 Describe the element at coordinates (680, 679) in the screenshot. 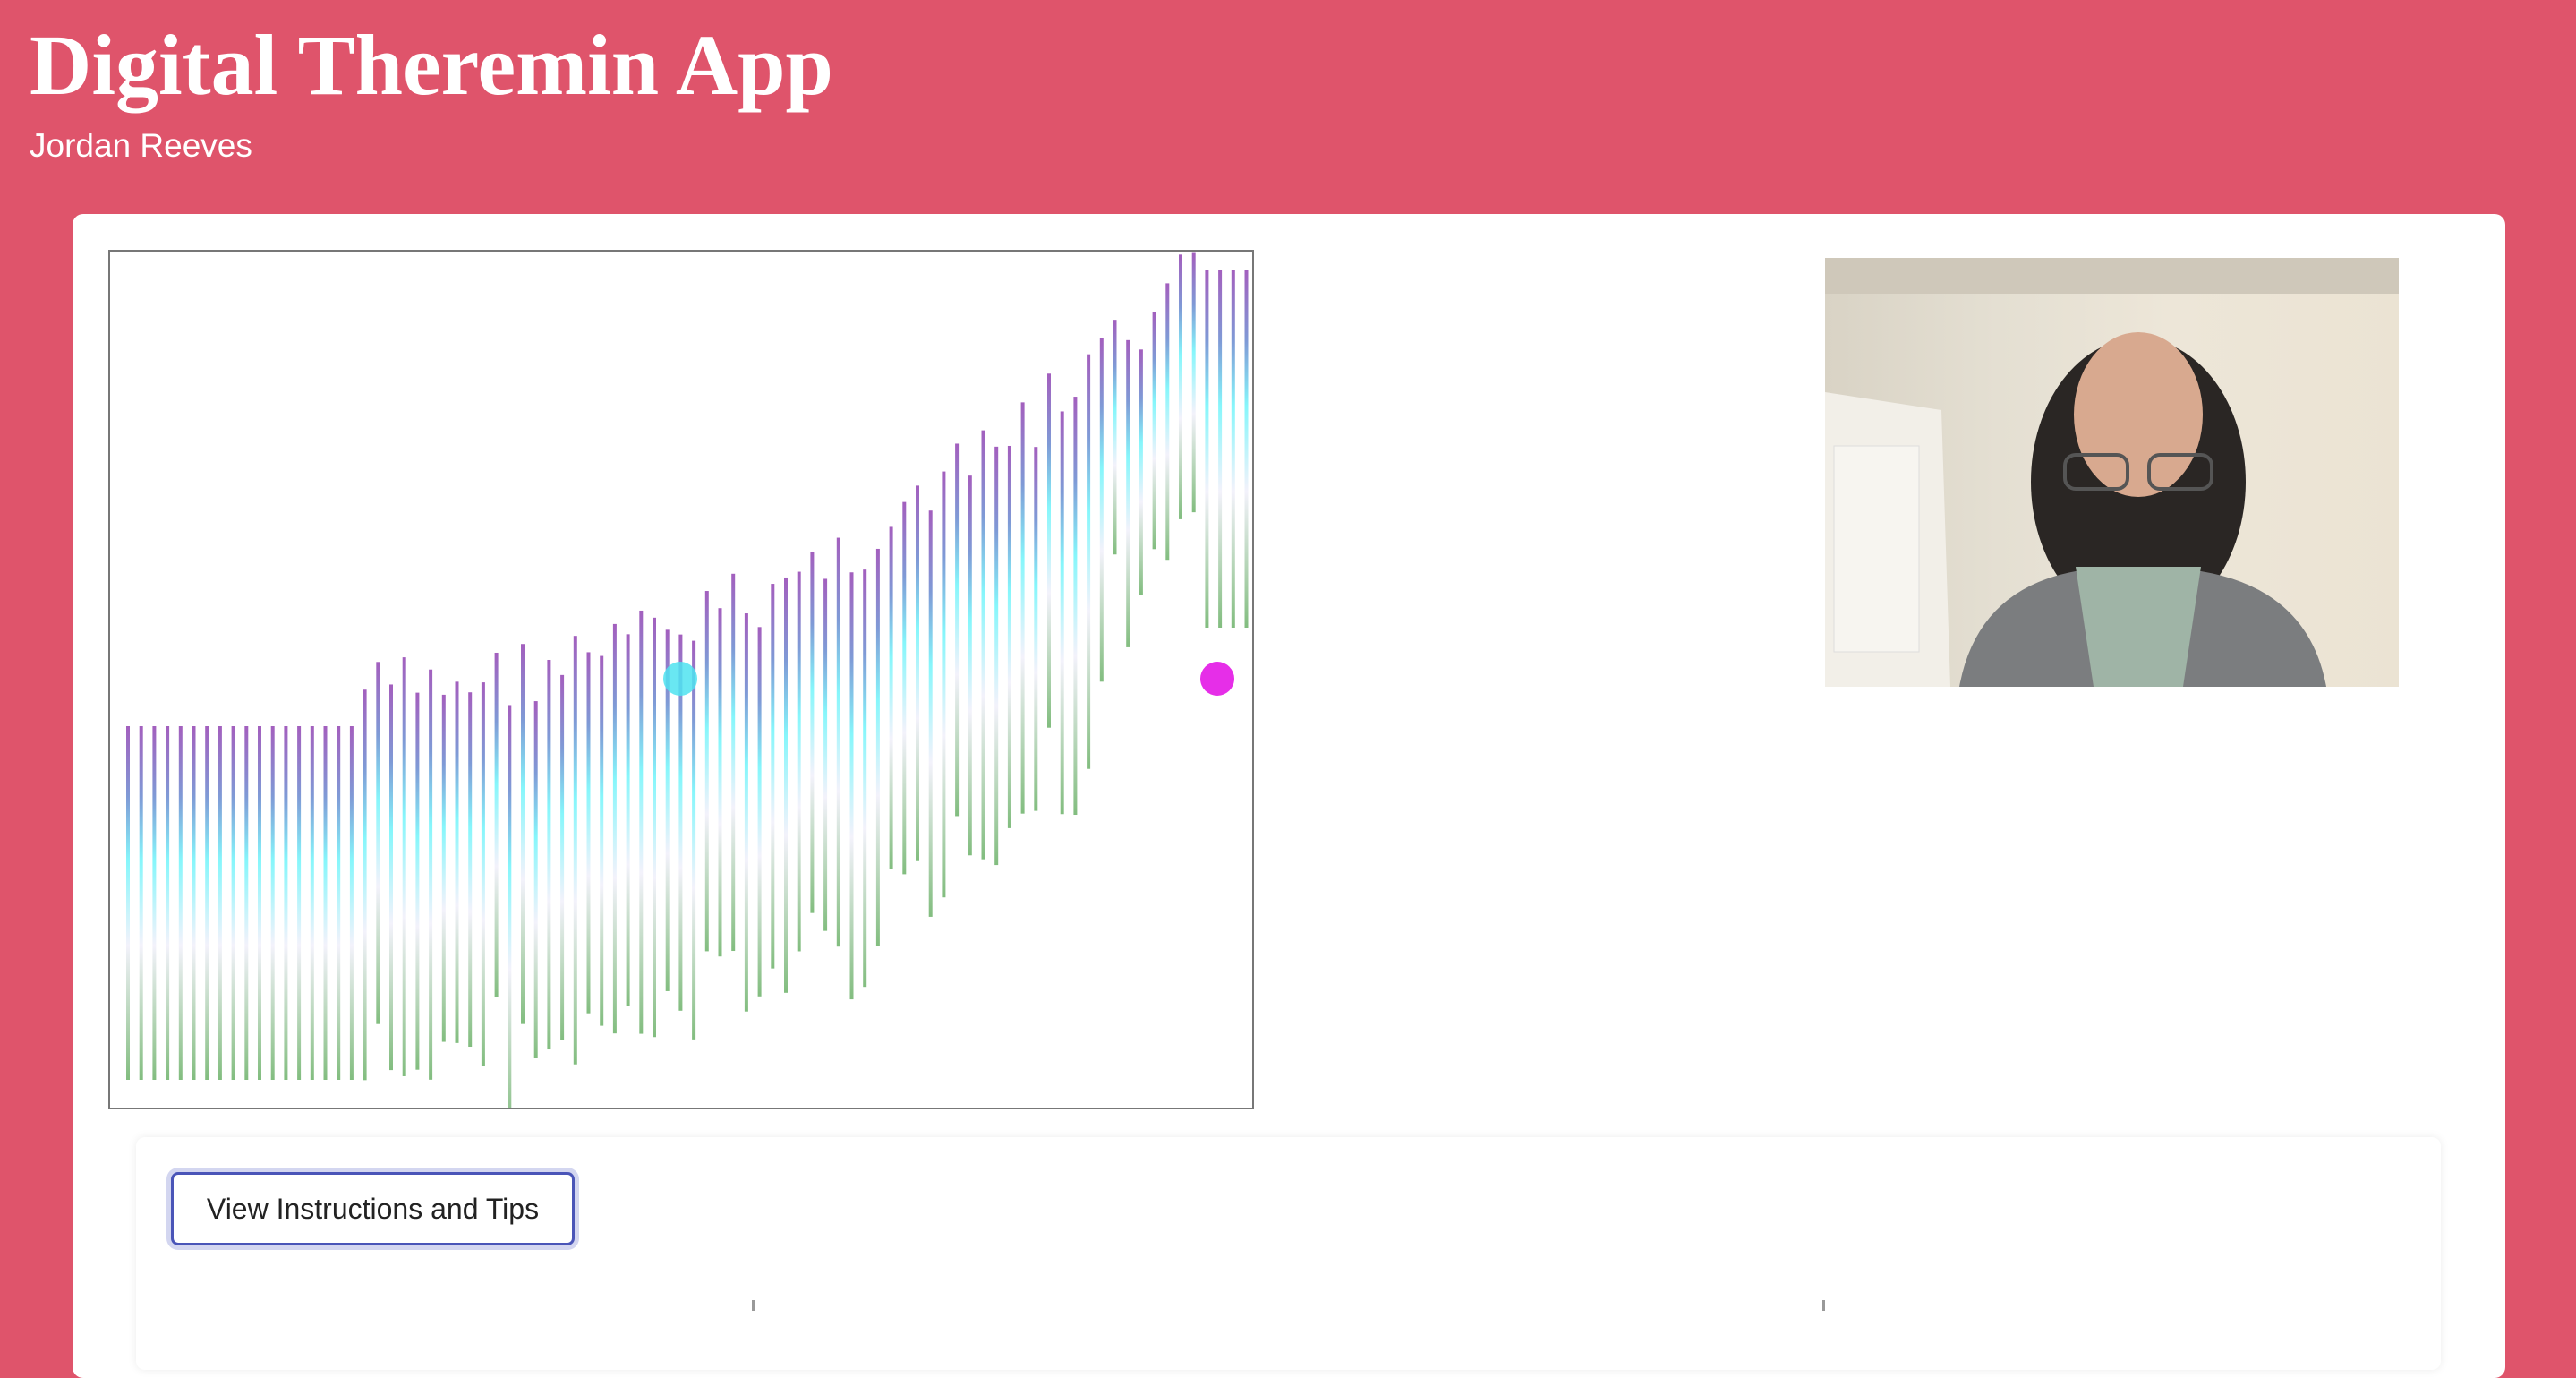

I see `left-hand-marker` at that location.